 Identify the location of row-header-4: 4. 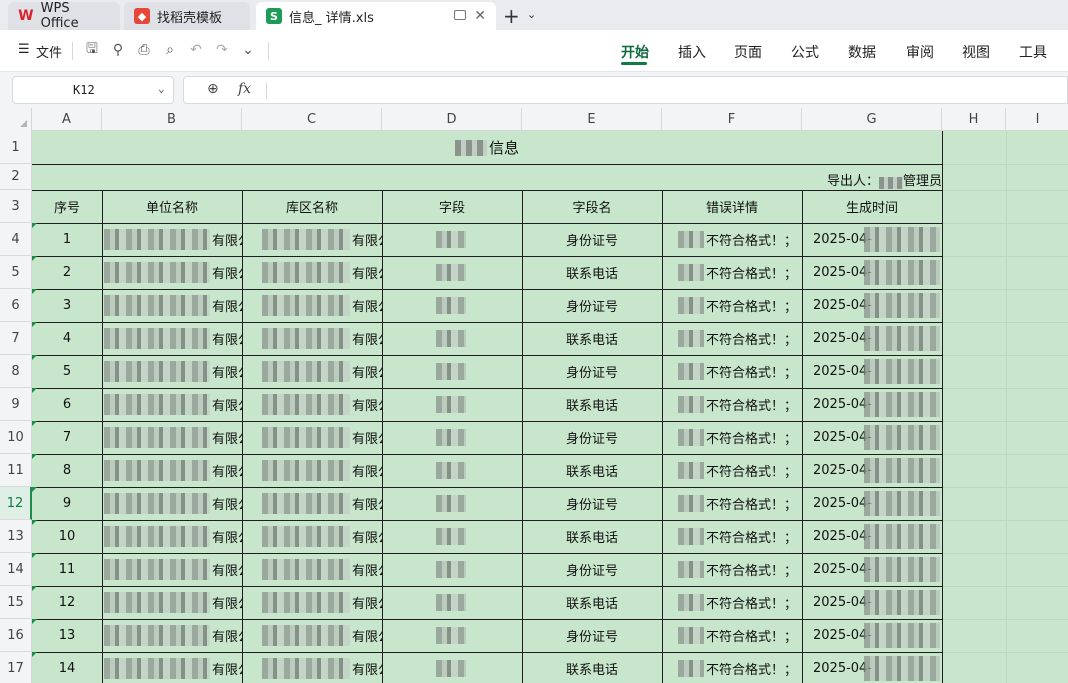
(16, 239).